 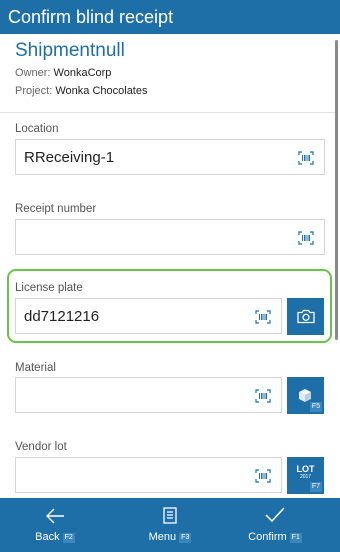 I want to click on footer-toolbar: Back F2 Menu F3 Confirm F1, so click(x=170, y=525).